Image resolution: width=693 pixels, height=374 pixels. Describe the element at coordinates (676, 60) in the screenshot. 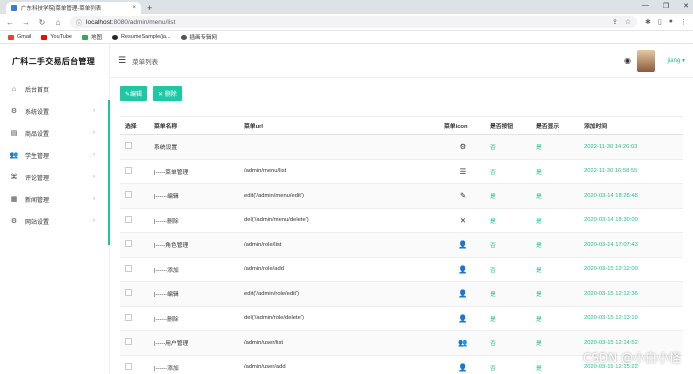

I see `user-menu: jiang ▾` at that location.